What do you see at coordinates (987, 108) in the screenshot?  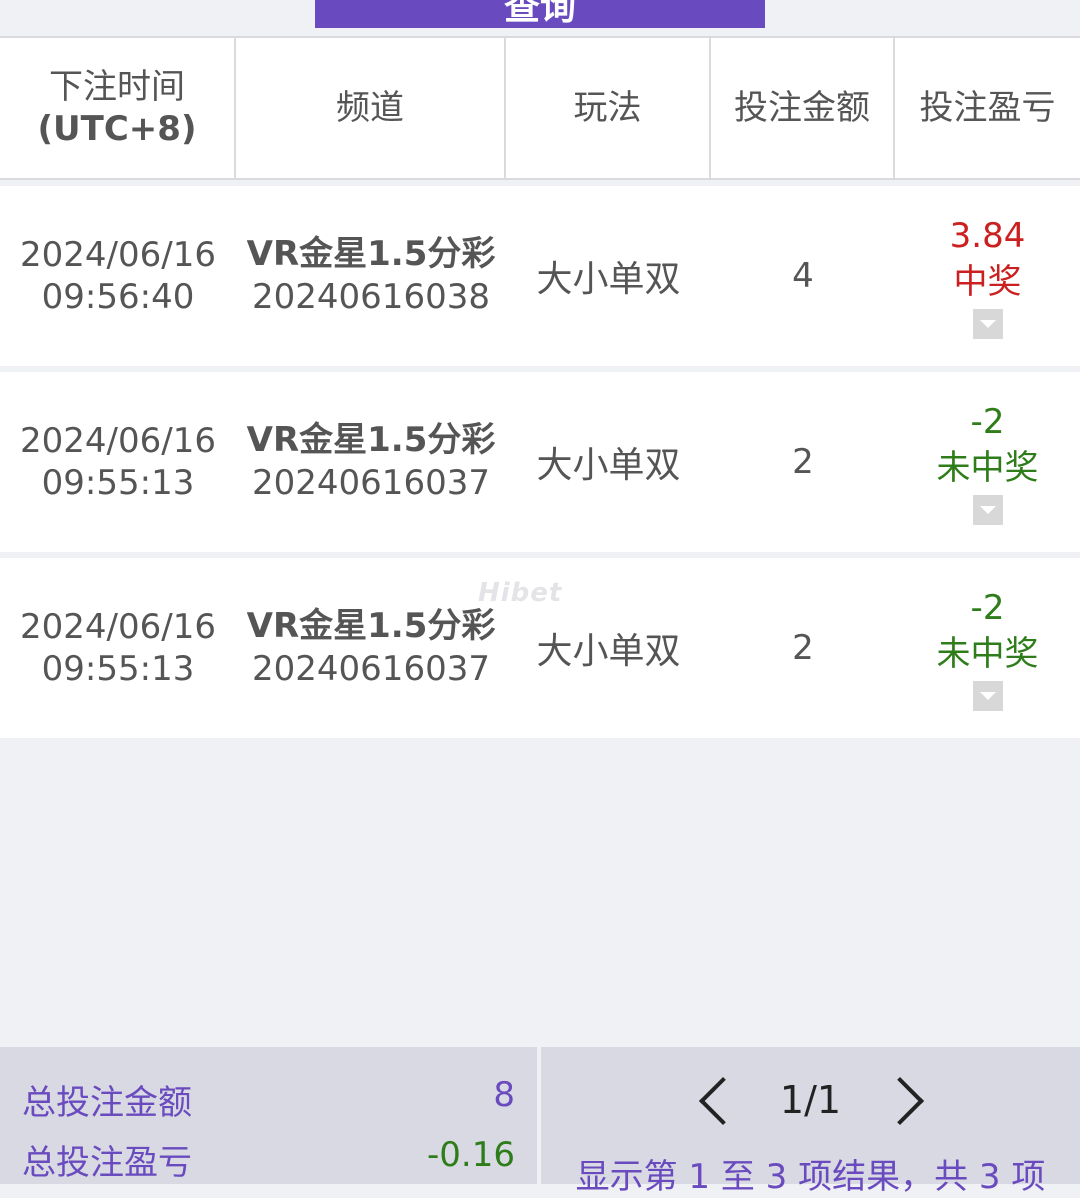 I see `header-profit: 投注盈亏` at bounding box center [987, 108].